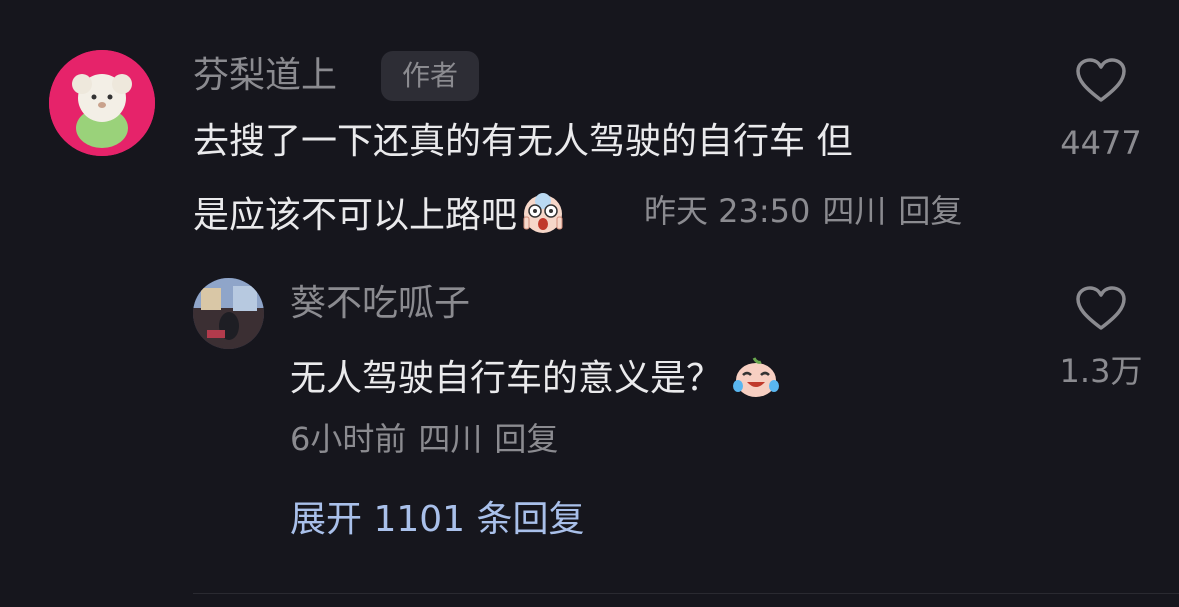  Describe the element at coordinates (727, 211) in the screenshot. I see `comment-time: 昨天 23:50` at that location.